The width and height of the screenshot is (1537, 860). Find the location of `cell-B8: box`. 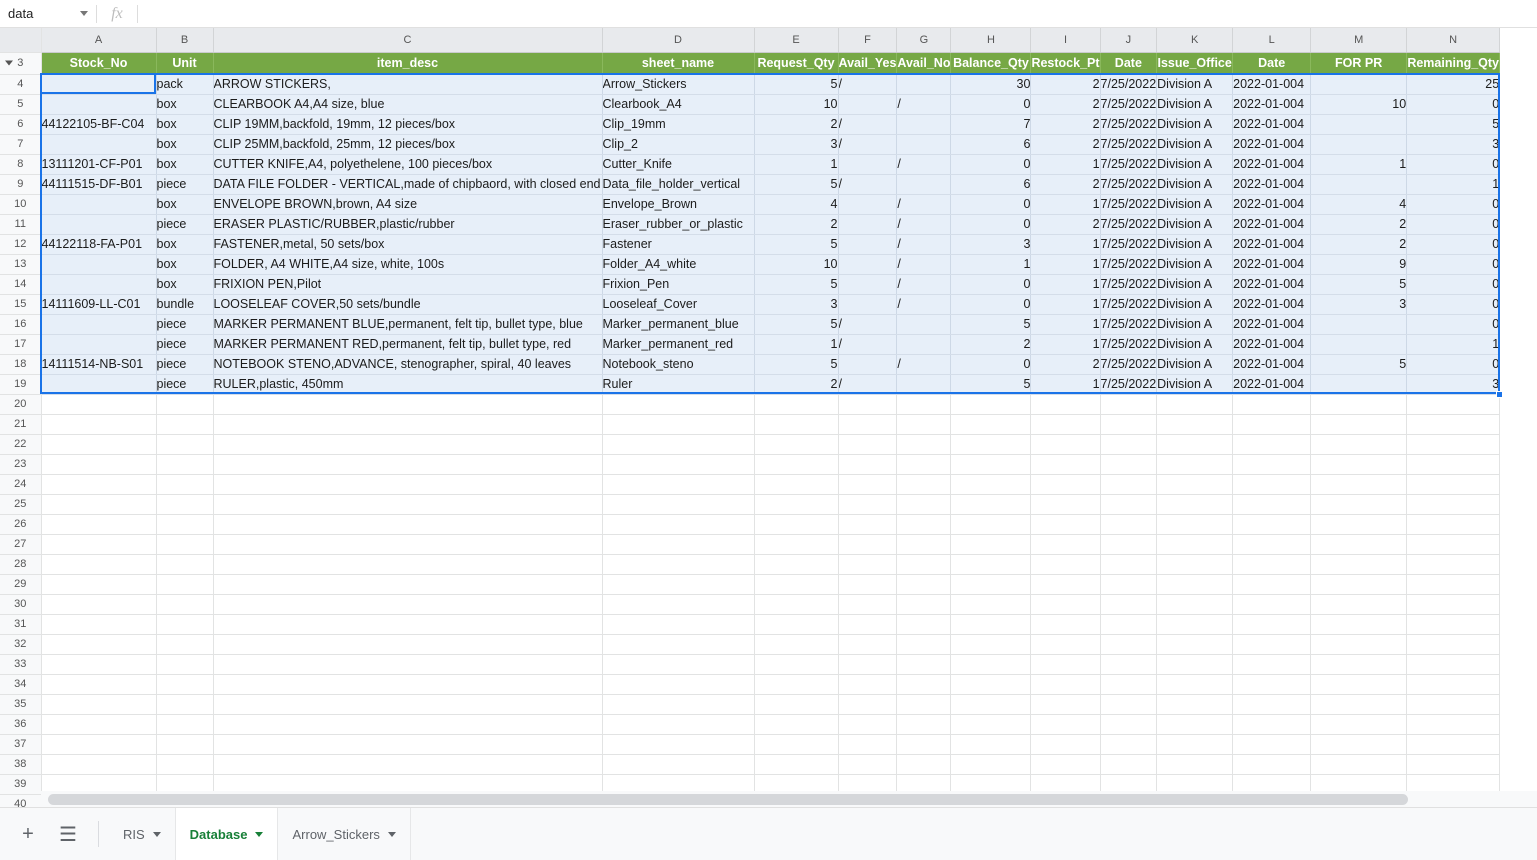

cell-B8: box is located at coordinates (185, 164).